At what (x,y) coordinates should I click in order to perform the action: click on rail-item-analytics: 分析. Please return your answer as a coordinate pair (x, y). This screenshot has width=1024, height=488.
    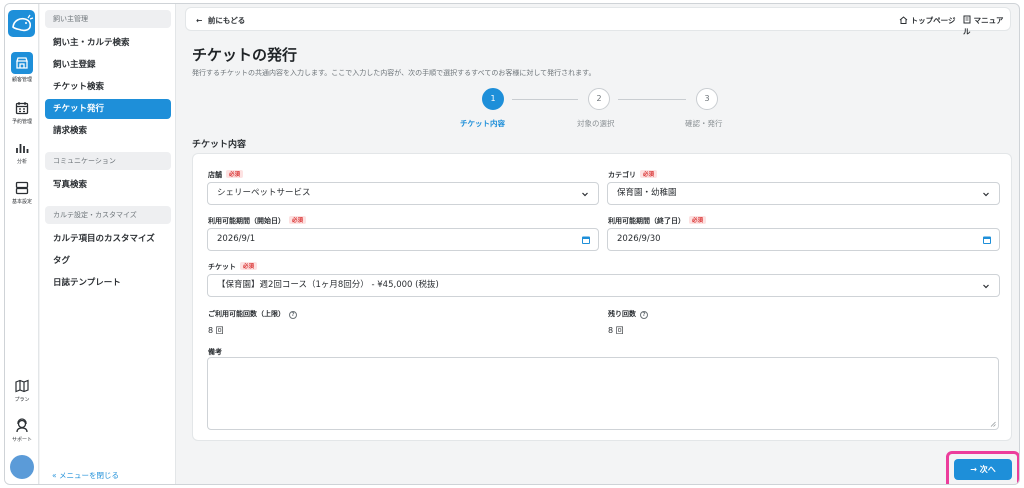
    Looking at the image, I should click on (22, 152).